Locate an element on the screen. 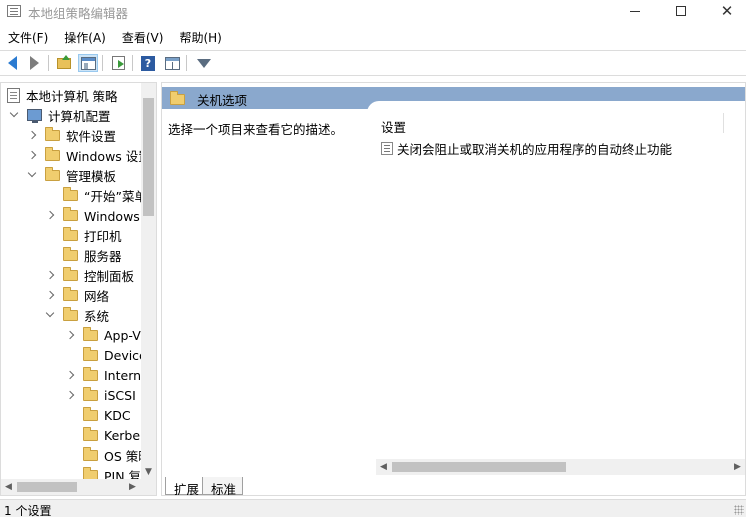 The height and width of the screenshot is (517, 746). tree-item-label: iSCSI is located at coordinates (120, 395).